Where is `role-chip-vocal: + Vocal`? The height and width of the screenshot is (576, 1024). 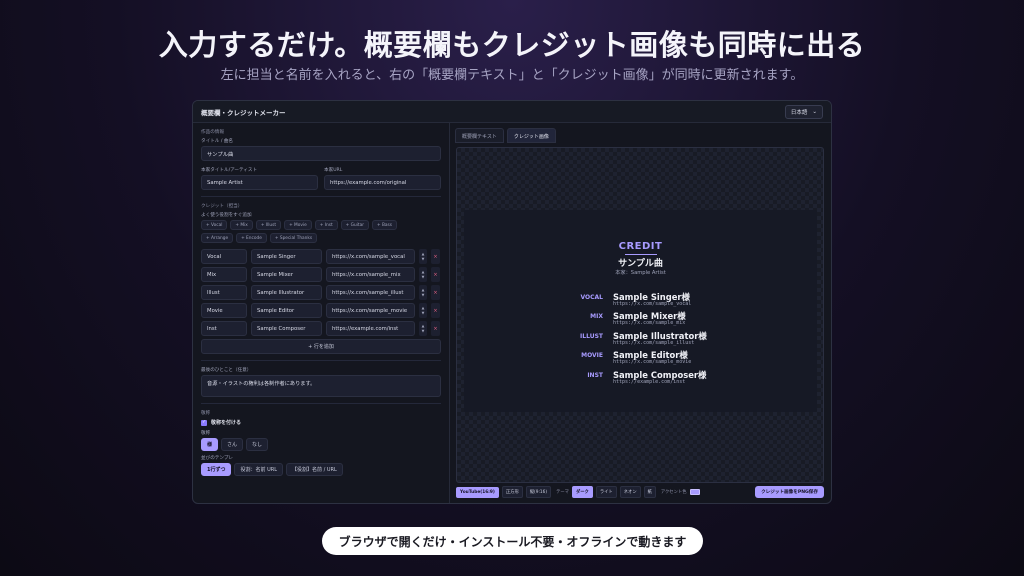 role-chip-vocal: + Vocal is located at coordinates (214, 225).